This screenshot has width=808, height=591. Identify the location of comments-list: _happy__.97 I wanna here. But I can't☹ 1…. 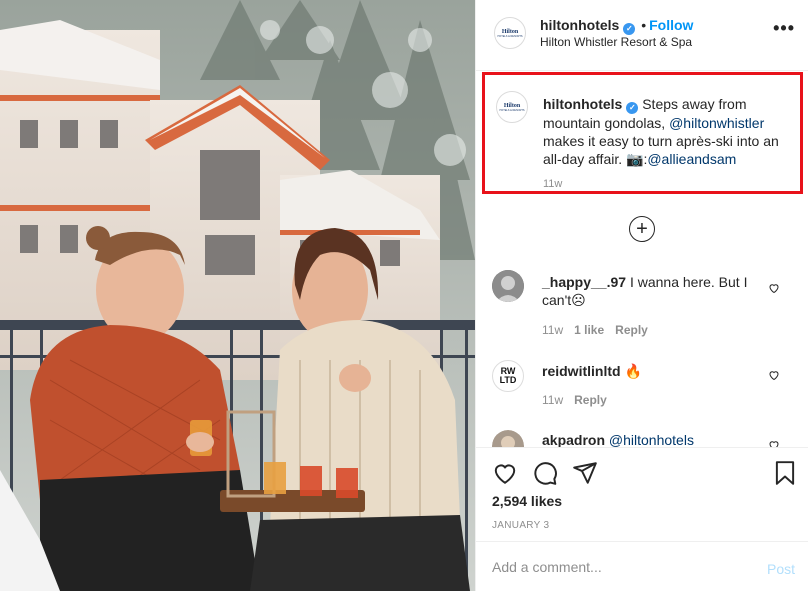
(642, 351).